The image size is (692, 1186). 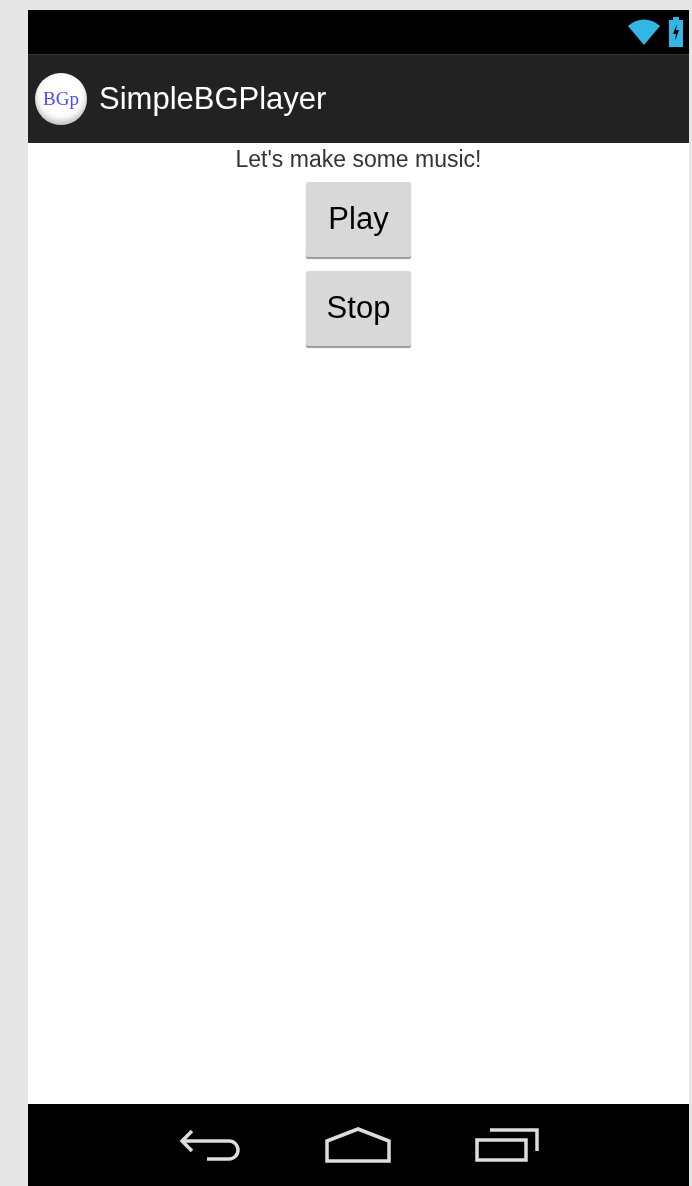 I want to click on back-icon, so click(x=209, y=1145).